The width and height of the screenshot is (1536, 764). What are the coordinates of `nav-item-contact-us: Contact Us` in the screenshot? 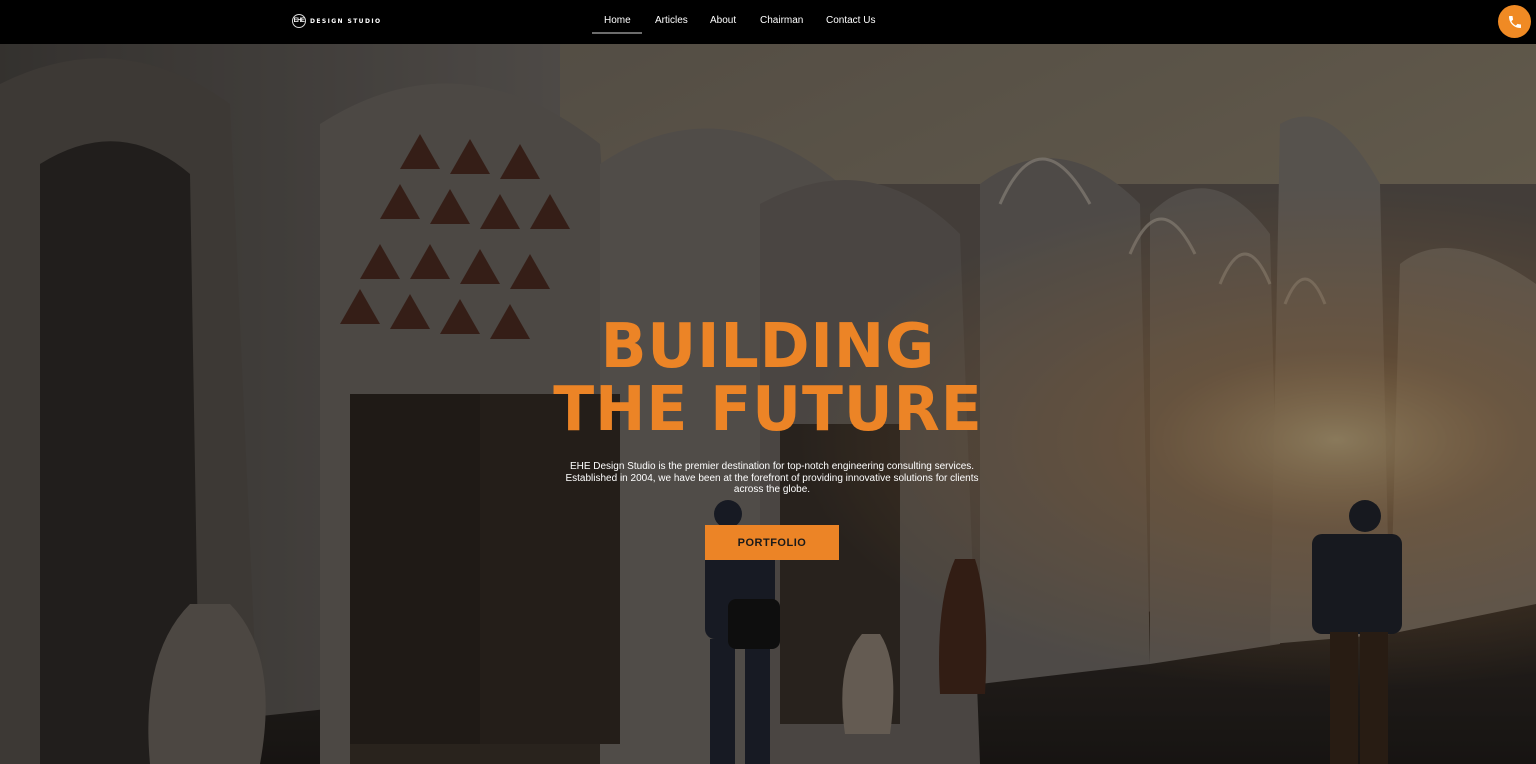 It's located at (850, 21).